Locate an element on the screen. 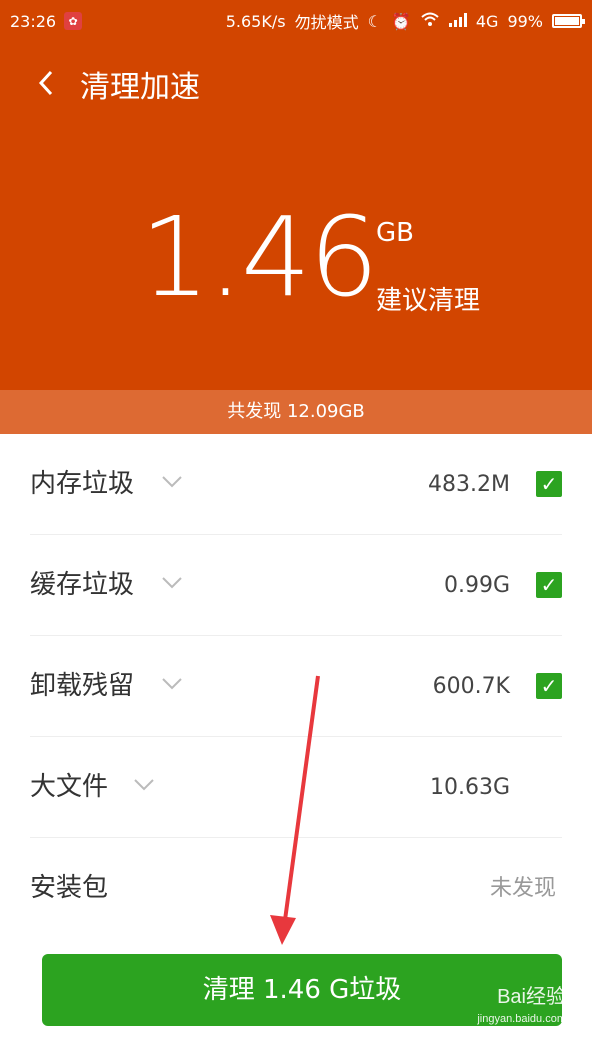  list-item-uninstall-residue: 卸载残留 600.7K ✓ is located at coordinates (296, 686).